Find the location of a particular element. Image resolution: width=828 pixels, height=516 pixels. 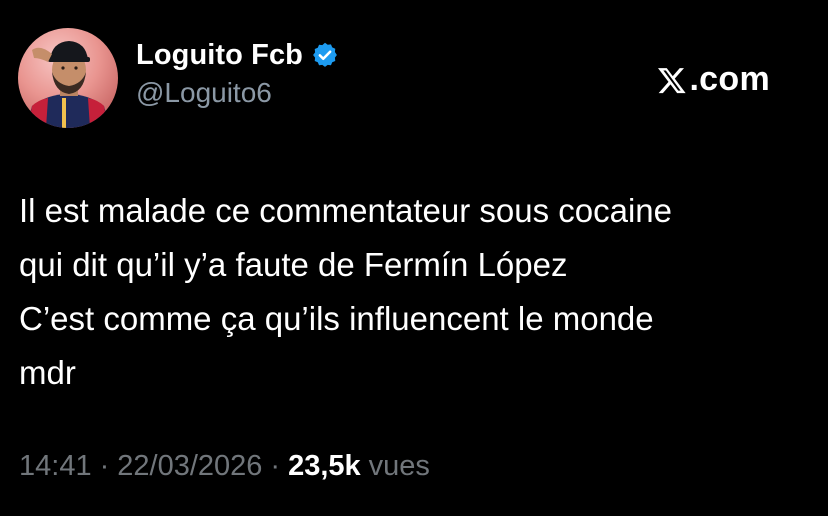

avatar-image is located at coordinates (68, 84).